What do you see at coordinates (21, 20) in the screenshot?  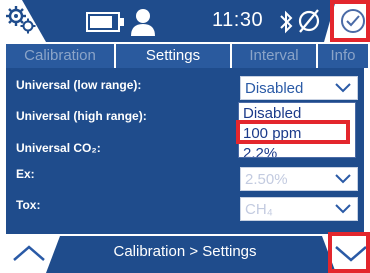 I see `gears-icon` at bounding box center [21, 20].